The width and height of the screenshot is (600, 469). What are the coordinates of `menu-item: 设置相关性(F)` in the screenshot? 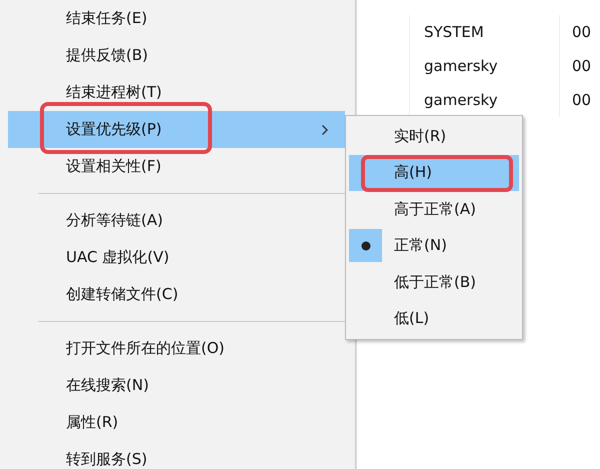 It's located at (176, 166).